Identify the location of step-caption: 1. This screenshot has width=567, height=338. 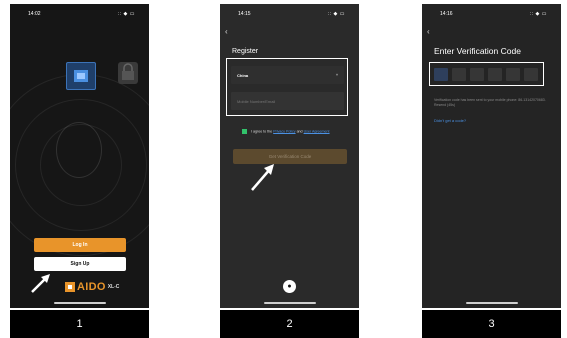
(79, 324).